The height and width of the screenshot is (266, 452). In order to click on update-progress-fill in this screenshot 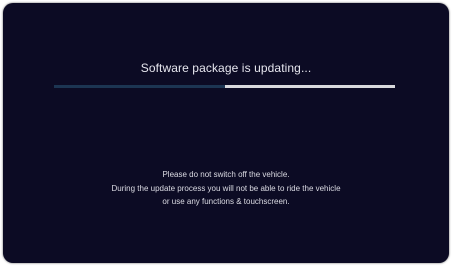, I will do `click(139, 86)`.